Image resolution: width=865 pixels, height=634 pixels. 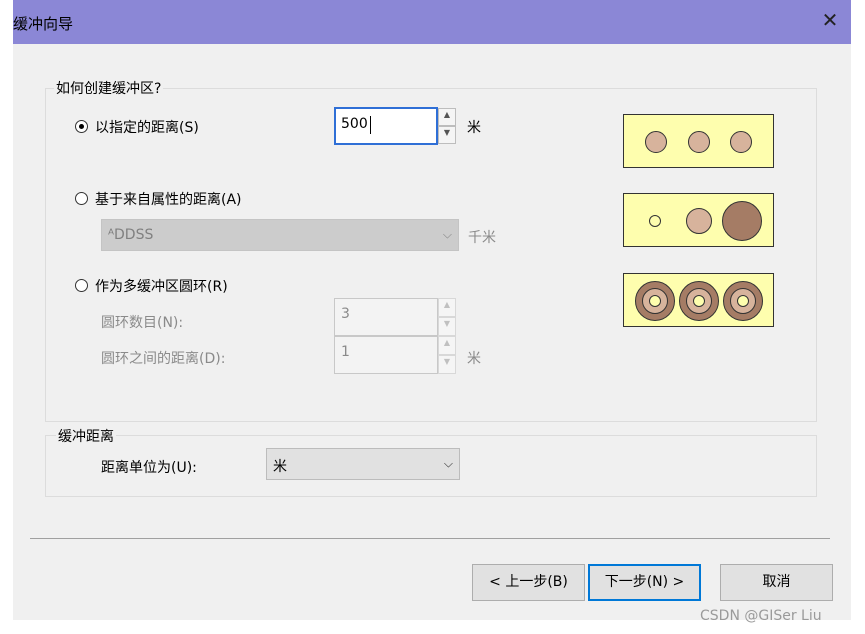 I want to click on ring-count-spin-up: ▲, so click(x=447, y=307).